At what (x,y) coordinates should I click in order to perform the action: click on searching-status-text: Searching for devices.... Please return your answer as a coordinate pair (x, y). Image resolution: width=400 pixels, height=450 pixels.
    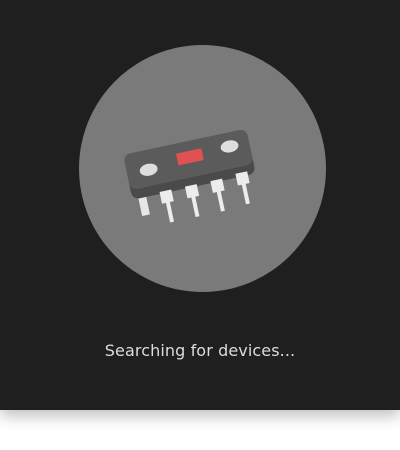
    Looking at the image, I should click on (200, 350).